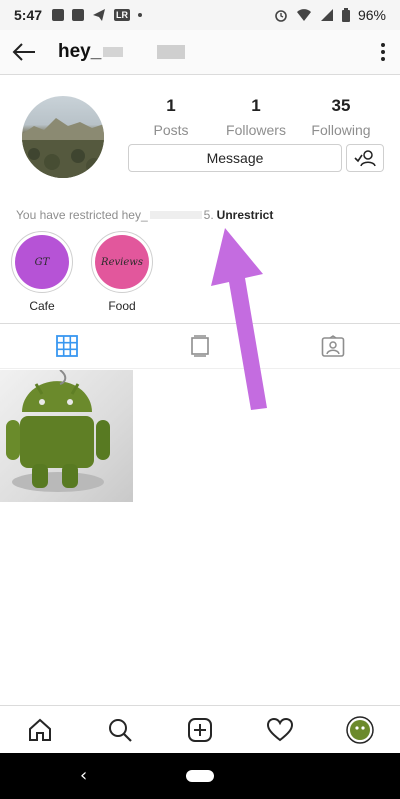 The width and height of the screenshot is (400, 799). What do you see at coordinates (83, 775) in the screenshot?
I see `system-back-icon: ‹` at bounding box center [83, 775].